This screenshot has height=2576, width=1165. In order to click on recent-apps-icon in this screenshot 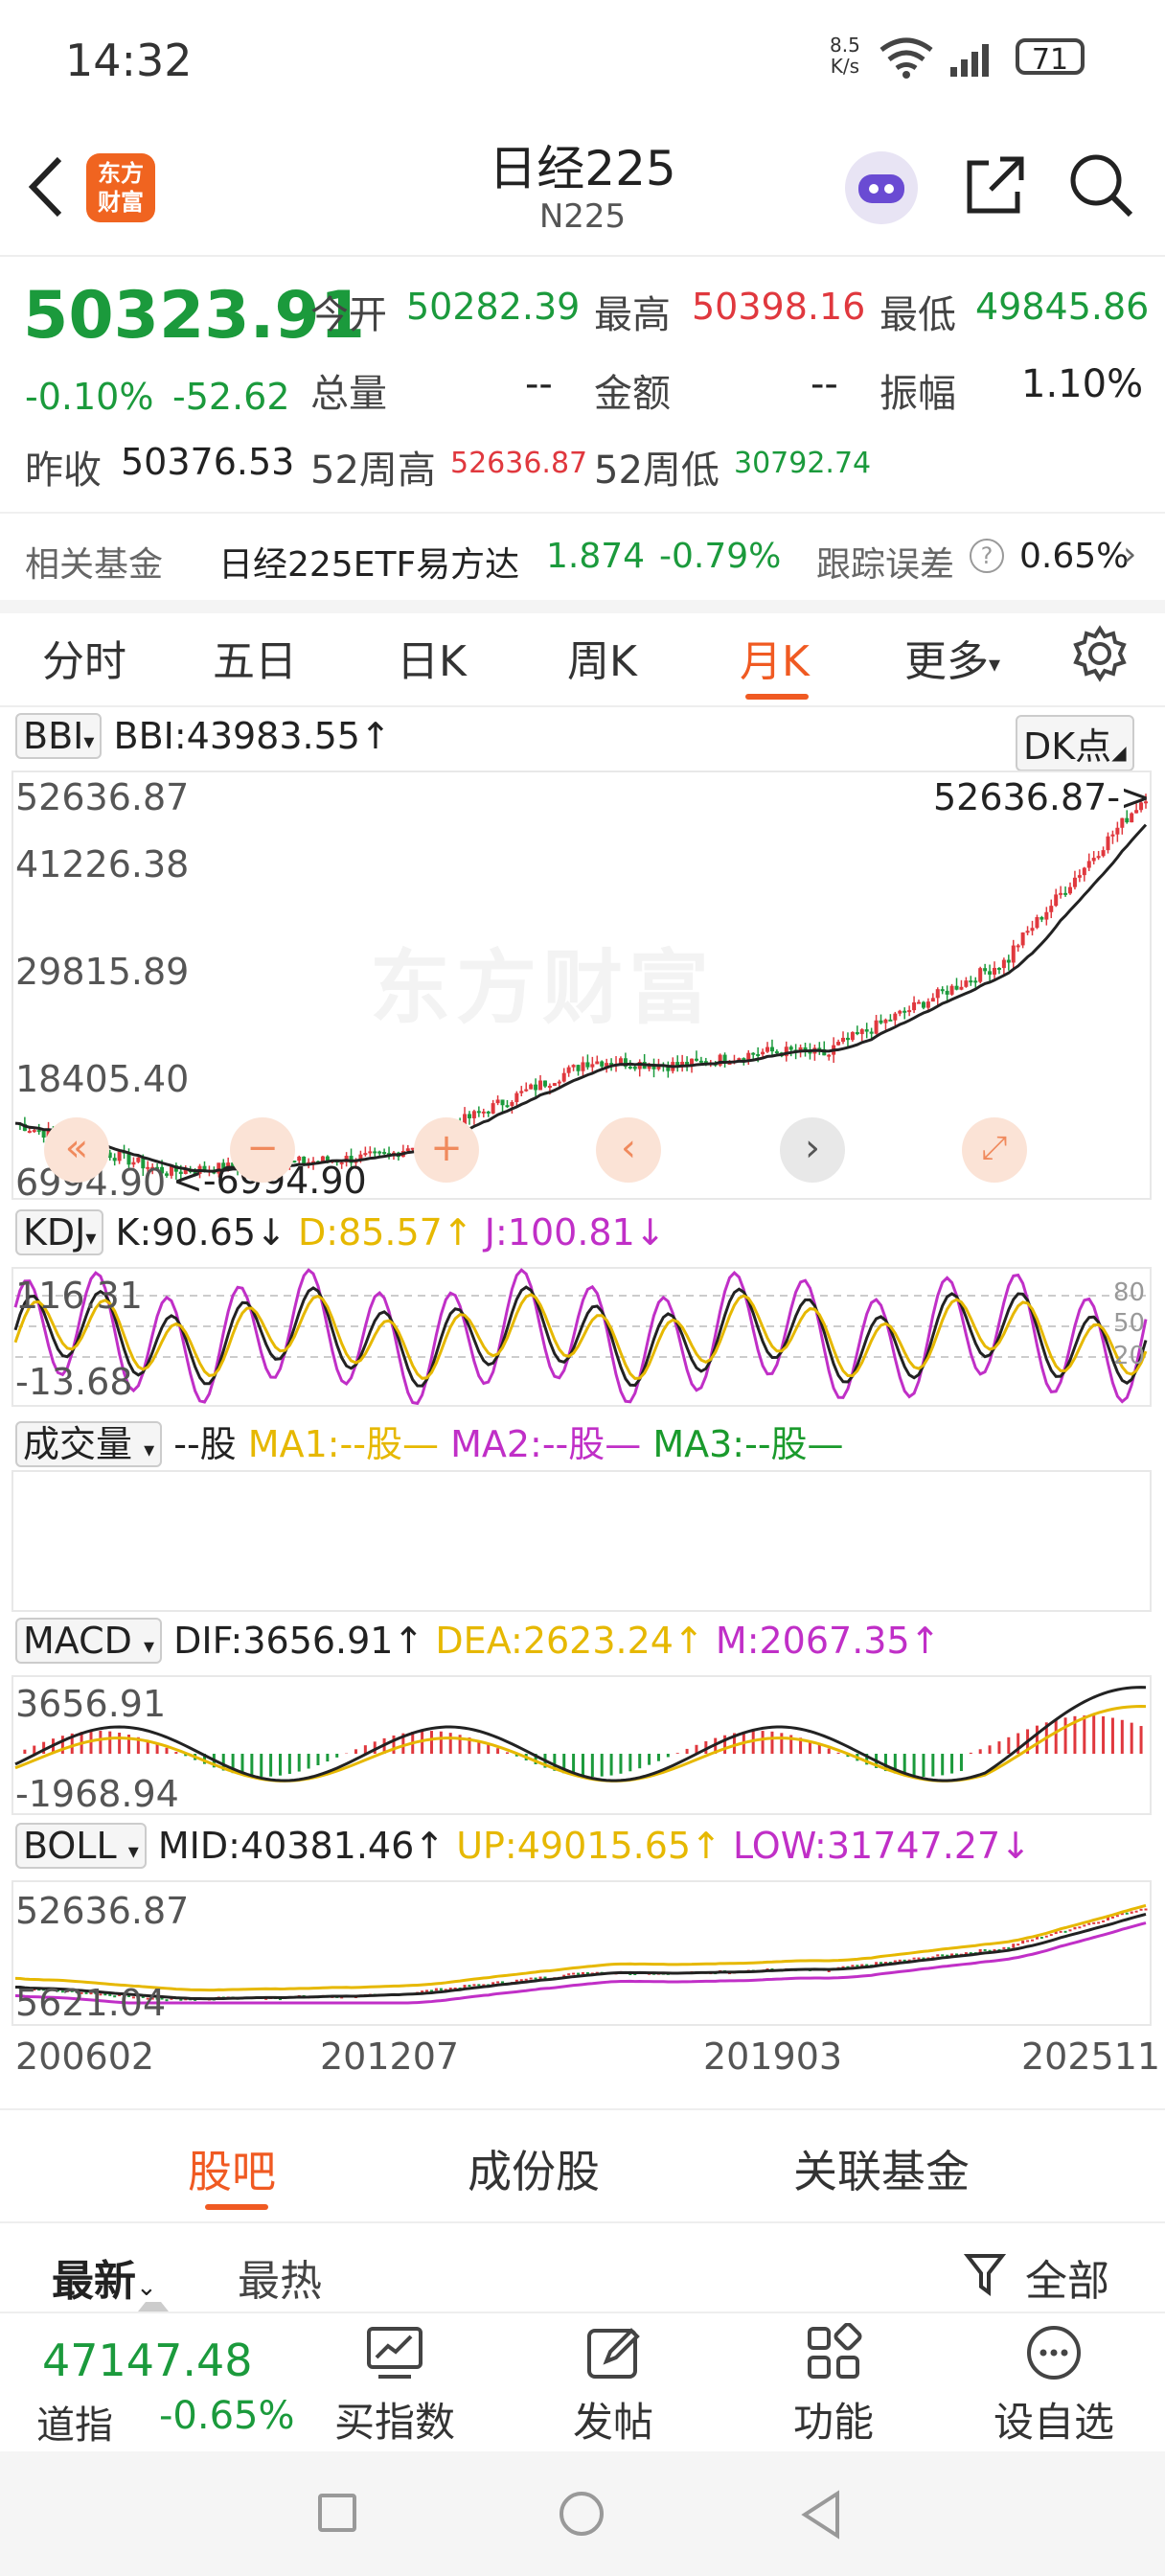, I will do `click(337, 2513)`.